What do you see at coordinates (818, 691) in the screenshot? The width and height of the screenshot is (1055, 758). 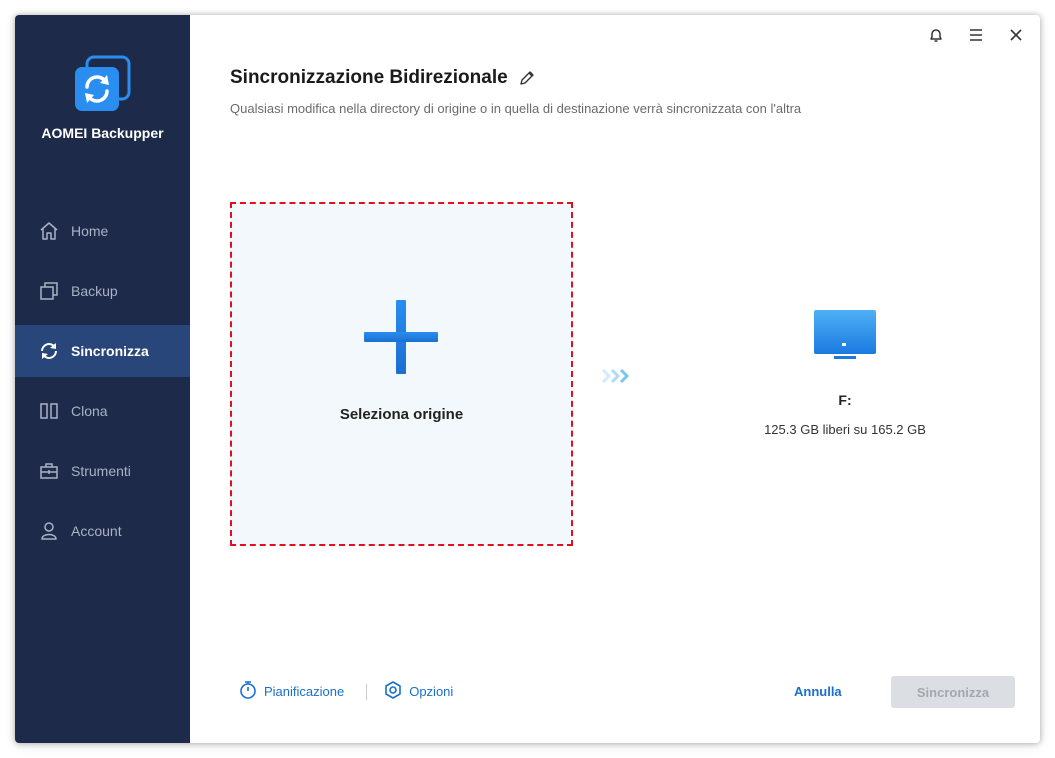 I see `cancel-button: Annulla` at bounding box center [818, 691].